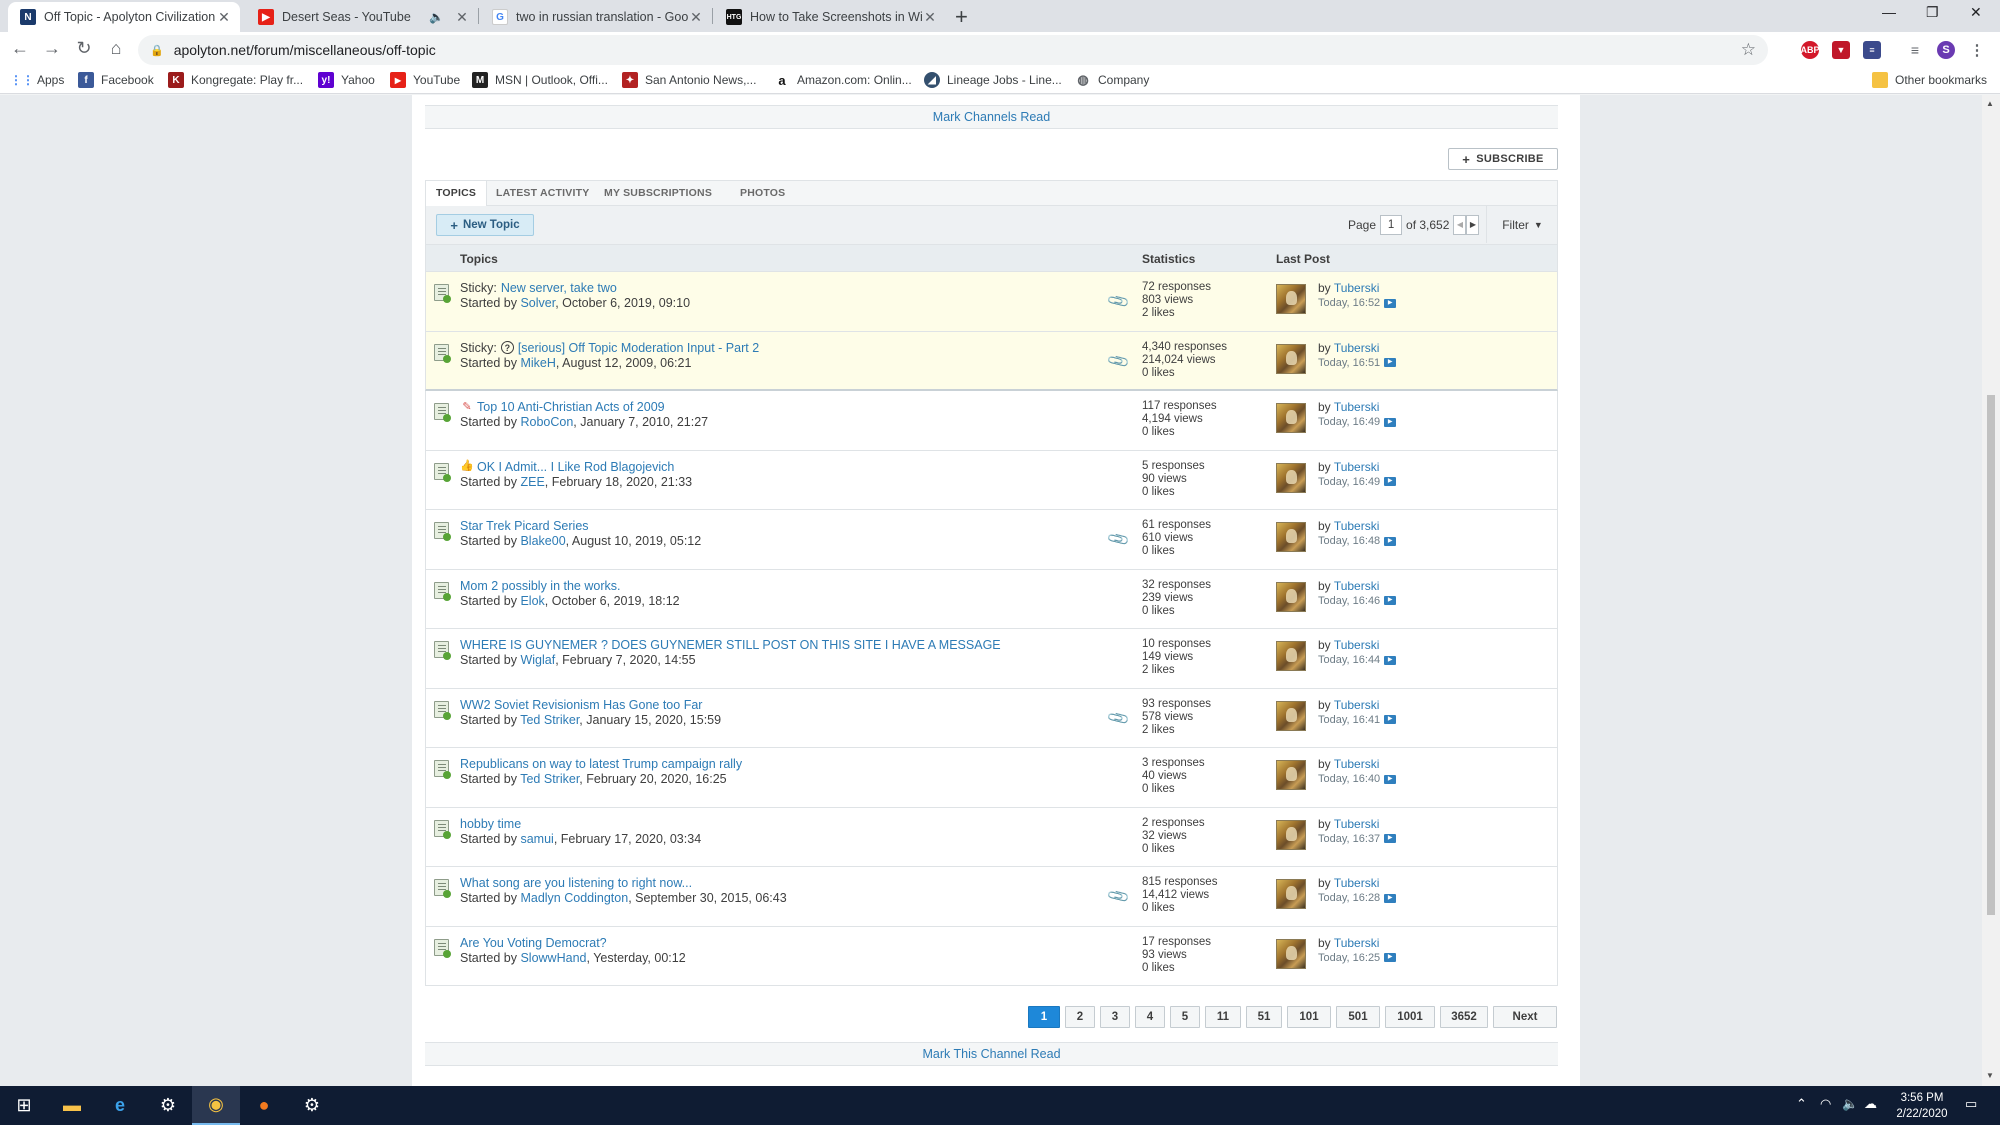  Describe the element at coordinates (574, 898) in the screenshot. I see `topic-author-link: Madlyn Coddington` at that location.